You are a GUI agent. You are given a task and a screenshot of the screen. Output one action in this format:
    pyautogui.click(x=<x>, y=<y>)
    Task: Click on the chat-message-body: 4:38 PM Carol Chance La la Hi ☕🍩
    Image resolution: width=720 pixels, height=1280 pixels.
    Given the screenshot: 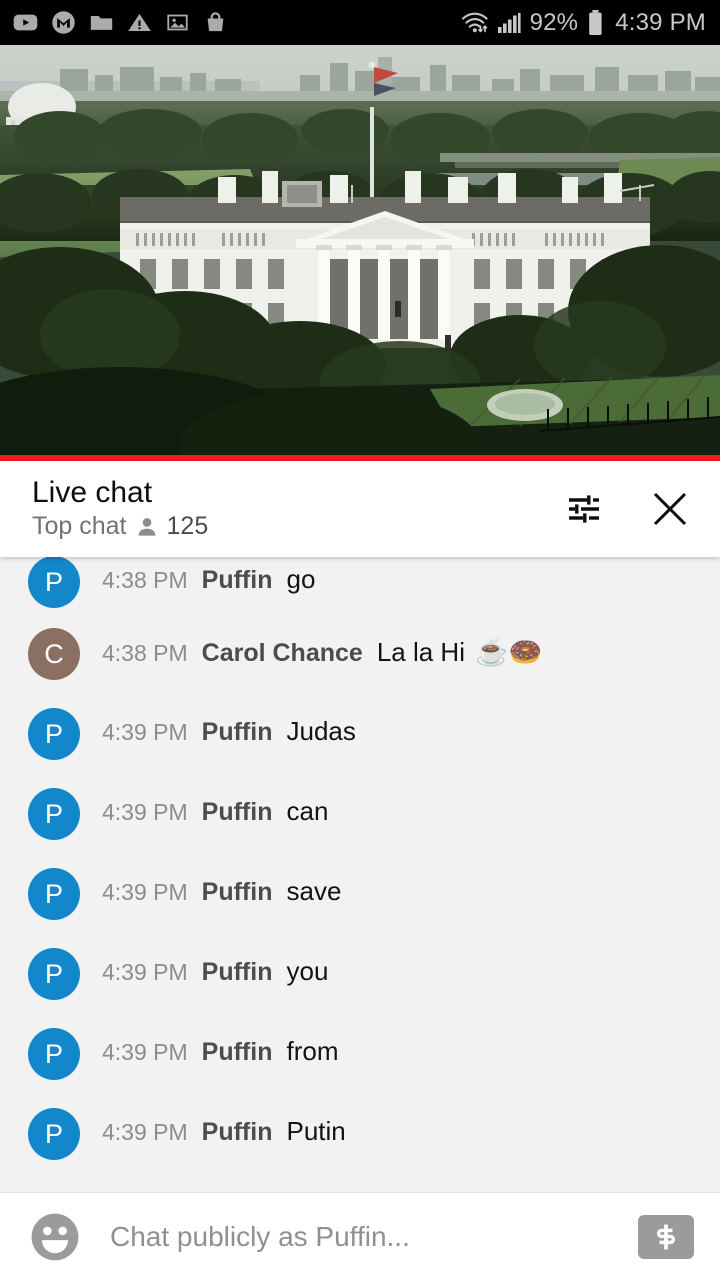 What is the action you would take?
    pyautogui.click(x=322, y=648)
    